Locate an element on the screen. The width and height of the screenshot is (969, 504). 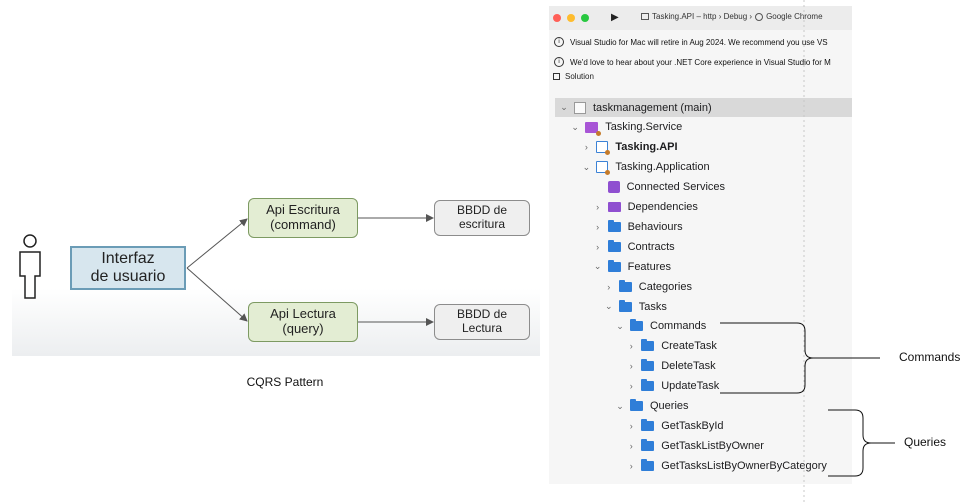
commands-annotation: Commands is located at coordinates (930, 357).